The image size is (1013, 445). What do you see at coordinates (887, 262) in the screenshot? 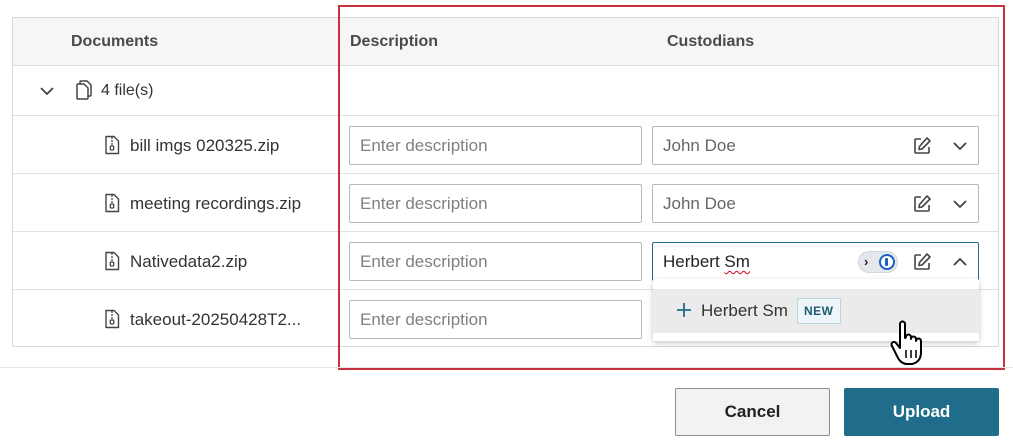
I see `password-manager-logo-icon` at bounding box center [887, 262].